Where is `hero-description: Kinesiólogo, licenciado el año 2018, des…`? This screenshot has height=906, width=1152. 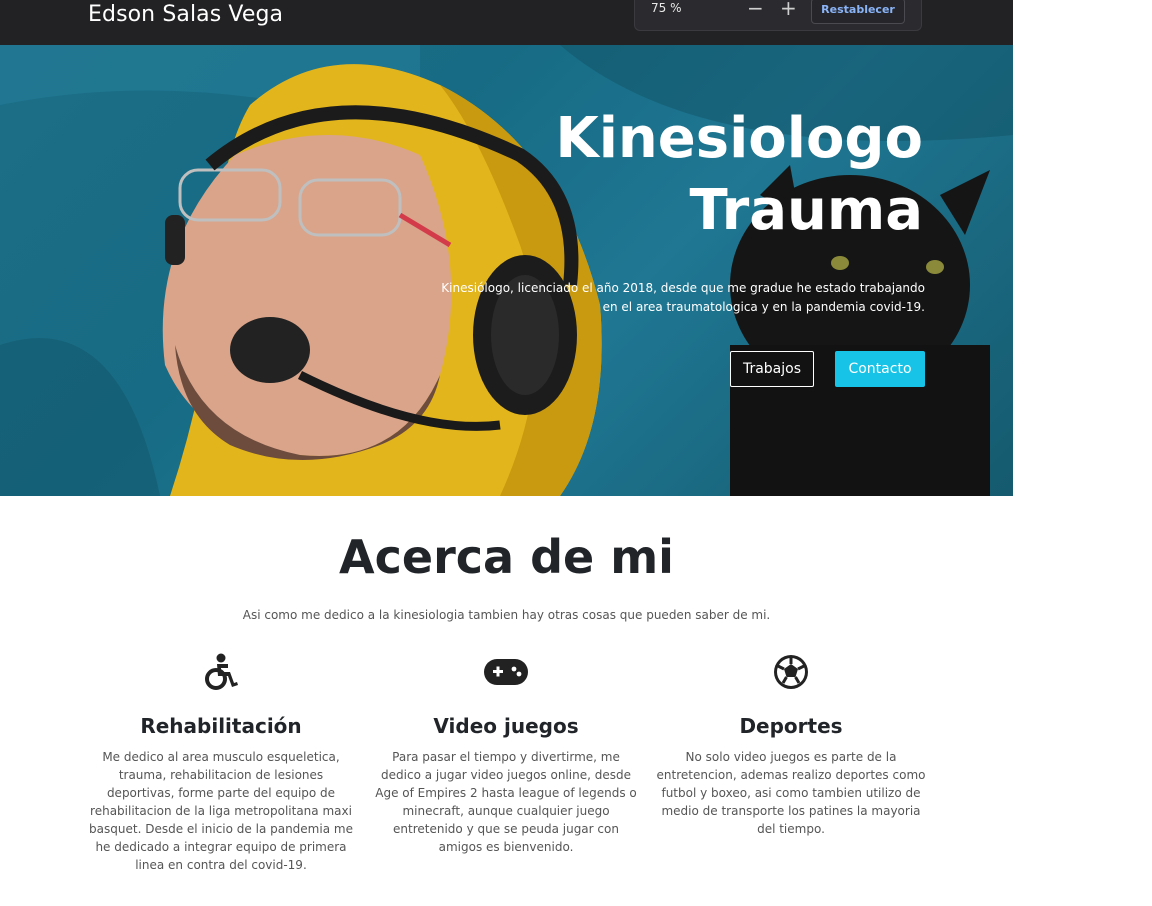
hero-description: Kinesiólogo, licenciado el año 2018, des… is located at coordinates (683, 297).